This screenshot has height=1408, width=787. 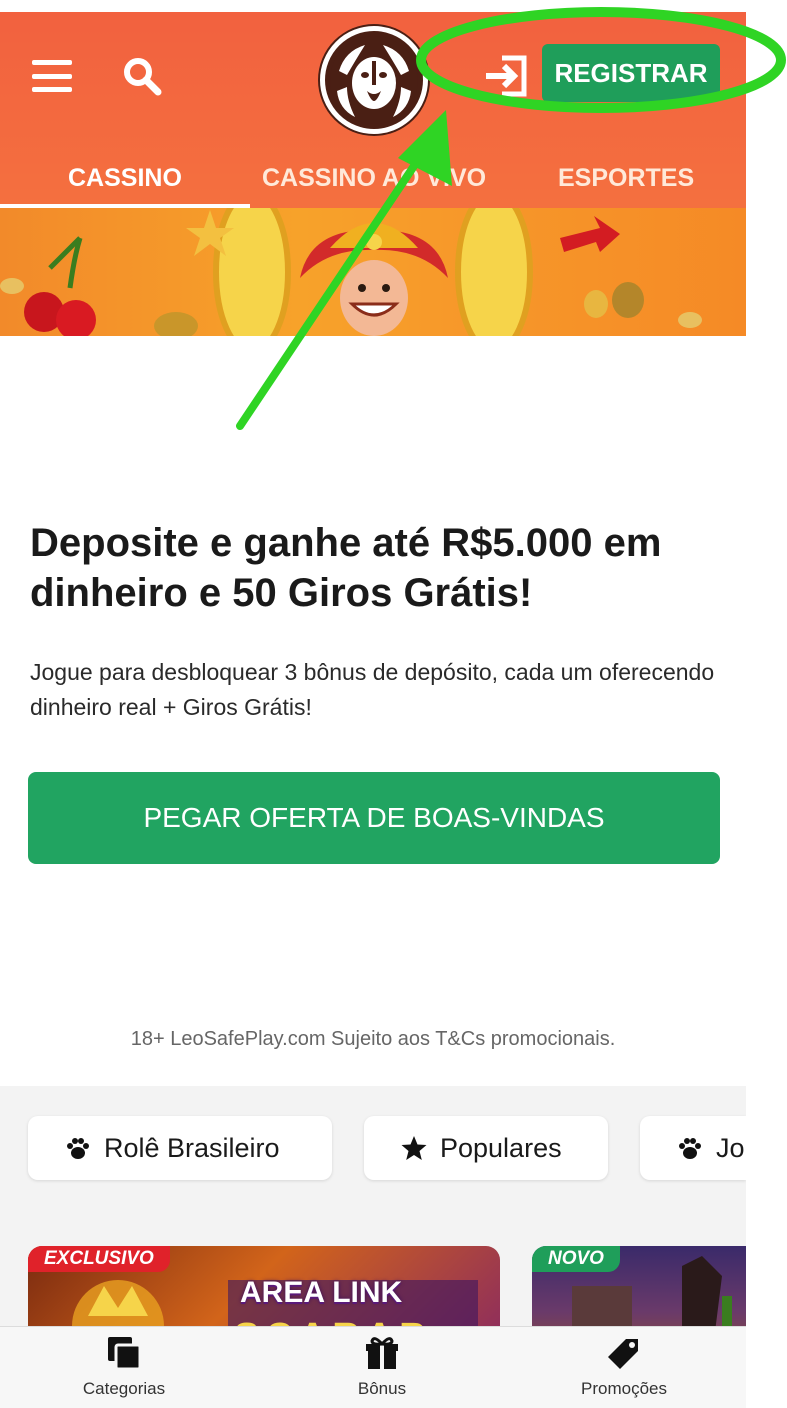 What do you see at coordinates (192, 1147) in the screenshot?
I see `category-chip-label: Rolê Brasileiro` at bounding box center [192, 1147].